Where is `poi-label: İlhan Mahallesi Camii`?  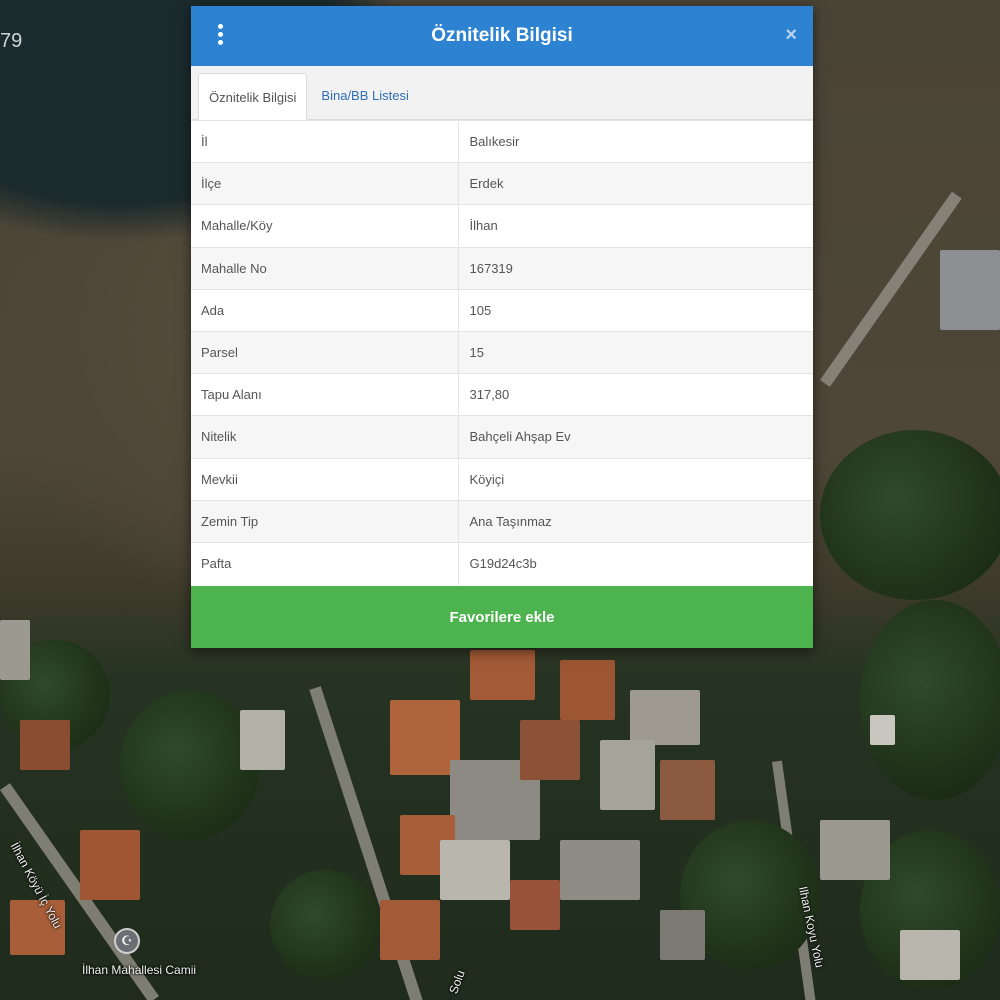
poi-label: İlhan Mahallesi Camii is located at coordinates (139, 970).